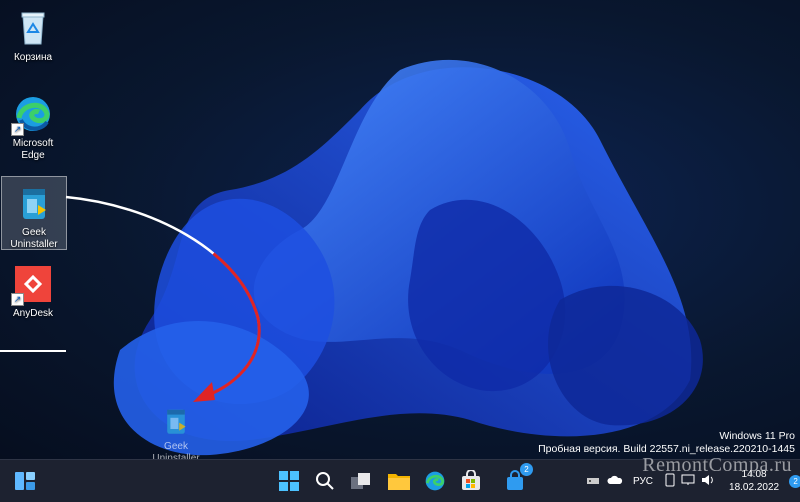  Describe the element at coordinates (615, 481) in the screenshot. I see `onedrive-cloud-icon` at that location.